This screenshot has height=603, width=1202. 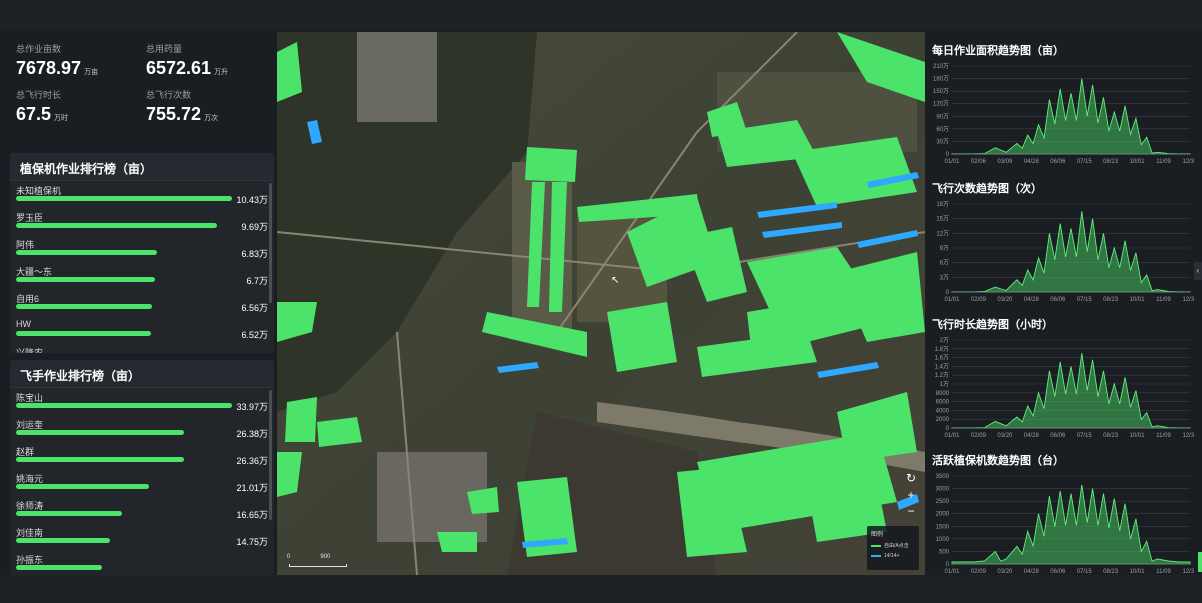 What do you see at coordinates (142, 167) in the screenshot?
I see `machine-ranking-title: 植保机作业排行榜（亩）` at bounding box center [142, 167].